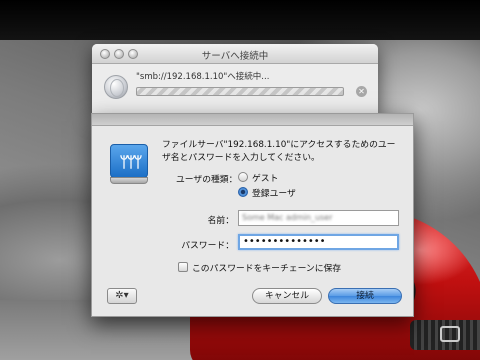  Describe the element at coordinates (284, 241) in the screenshot. I see `password-field-value: ••••••••••••••` at that location.